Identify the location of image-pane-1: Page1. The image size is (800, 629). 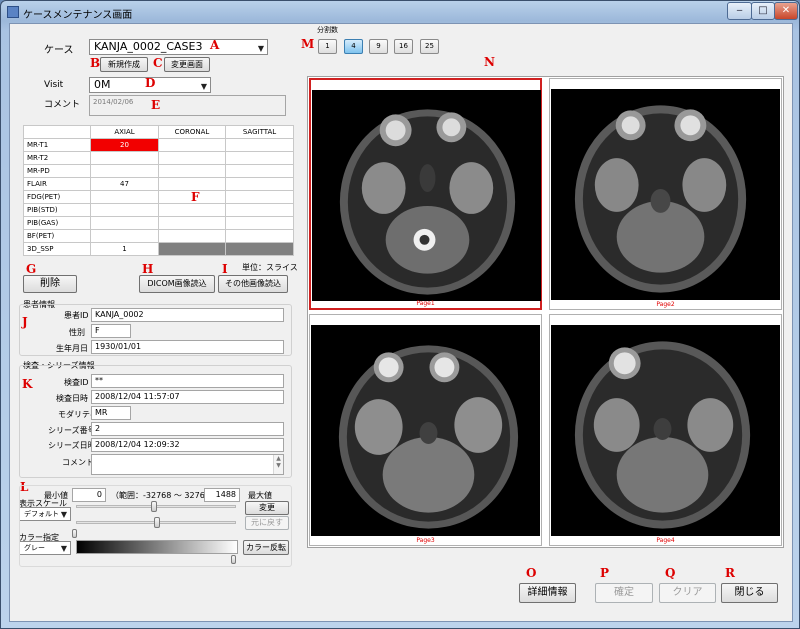
(425, 194).